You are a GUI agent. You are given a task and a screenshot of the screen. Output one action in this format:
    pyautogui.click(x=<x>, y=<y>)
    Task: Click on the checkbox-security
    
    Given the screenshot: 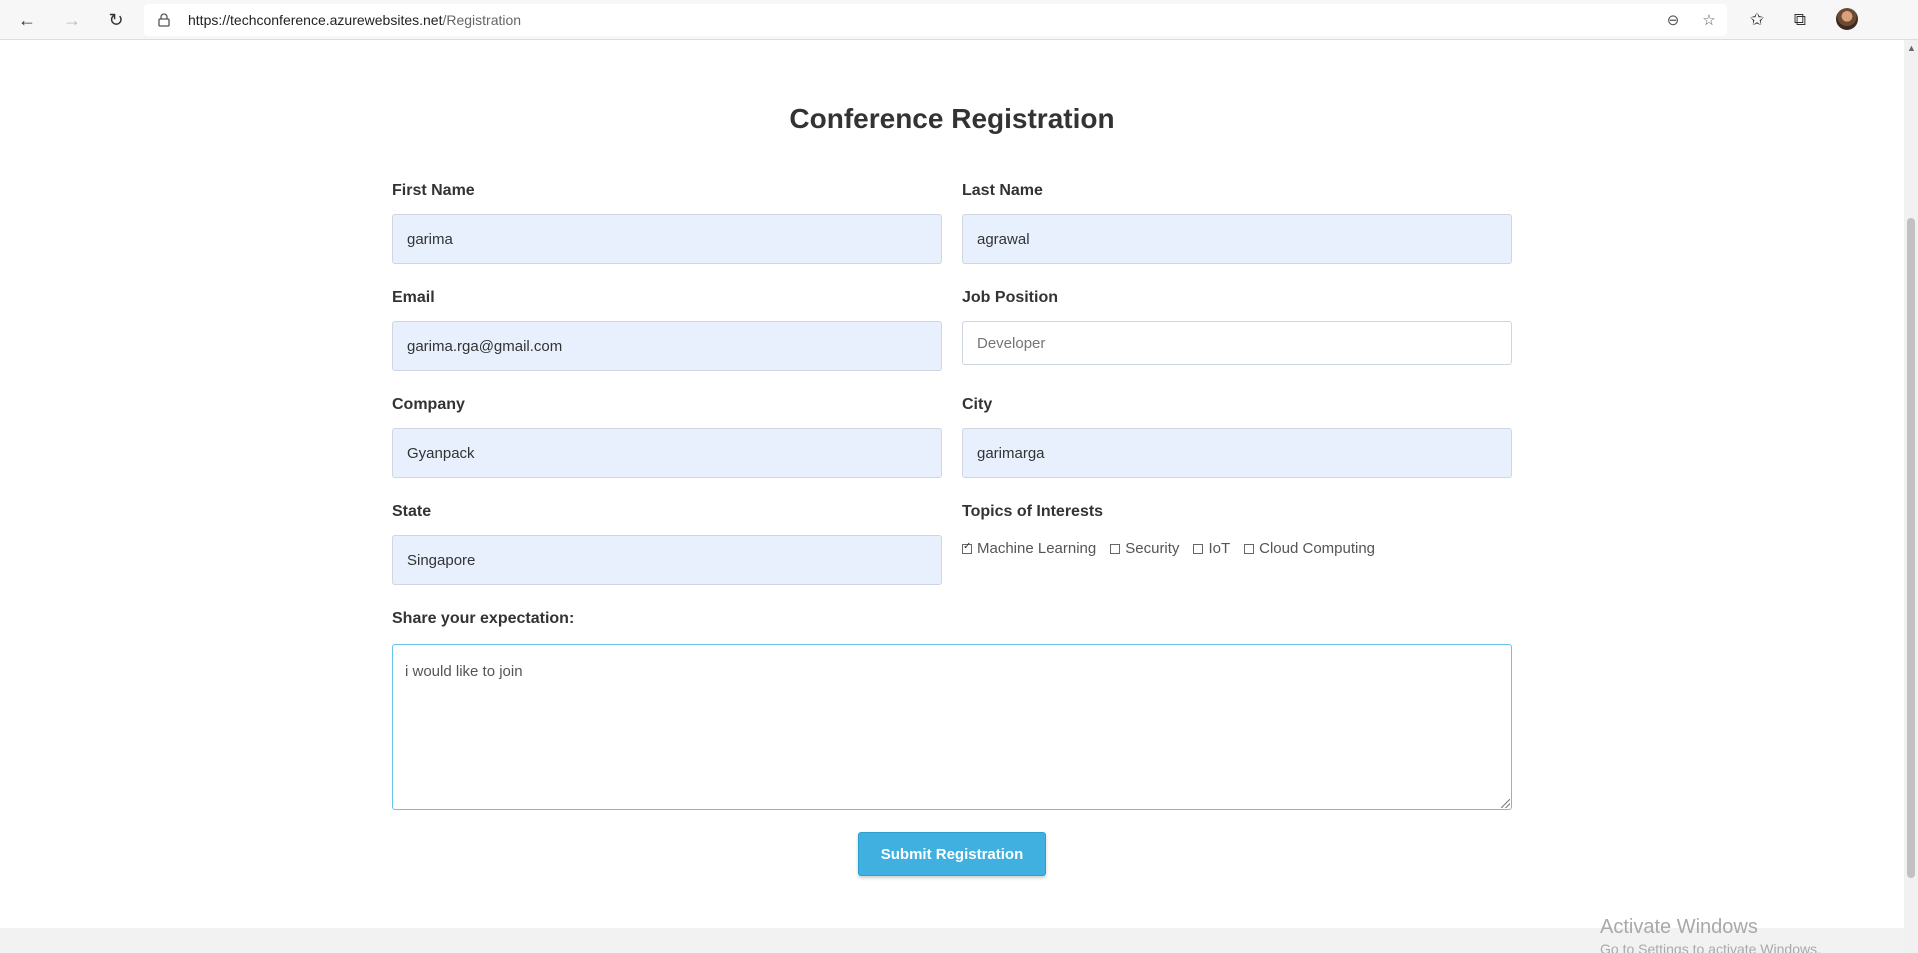 What is the action you would take?
    pyautogui.click(x=1115, y=548)
    